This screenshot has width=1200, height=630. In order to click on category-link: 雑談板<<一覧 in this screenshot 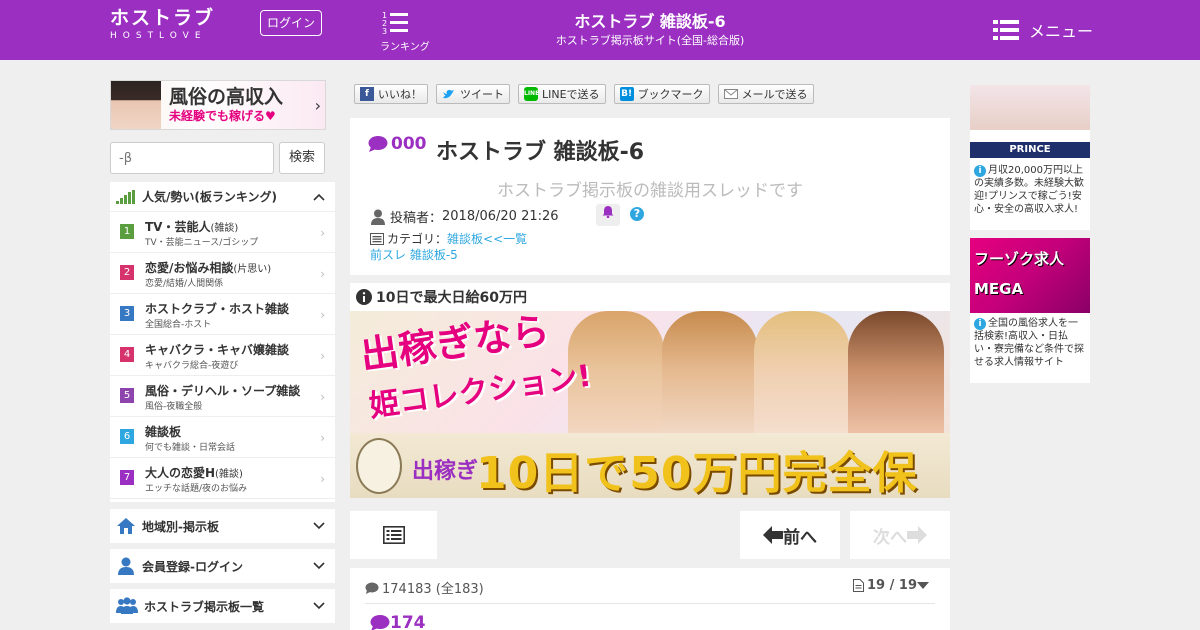, I will do `click(487, 238)`.